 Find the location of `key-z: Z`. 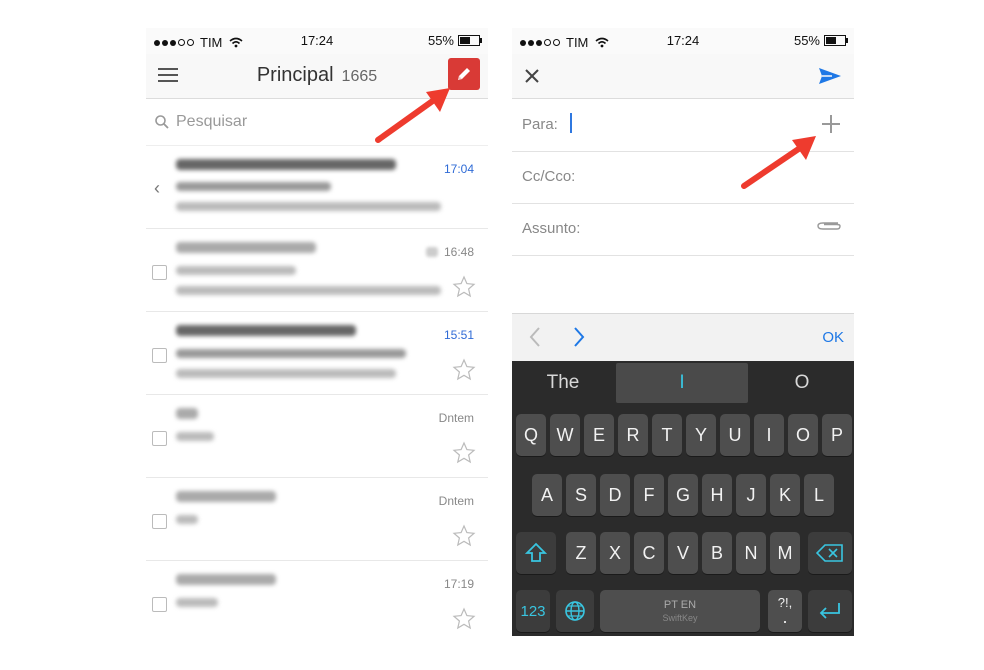

key-z: Z is located at coordinates (581, 553).